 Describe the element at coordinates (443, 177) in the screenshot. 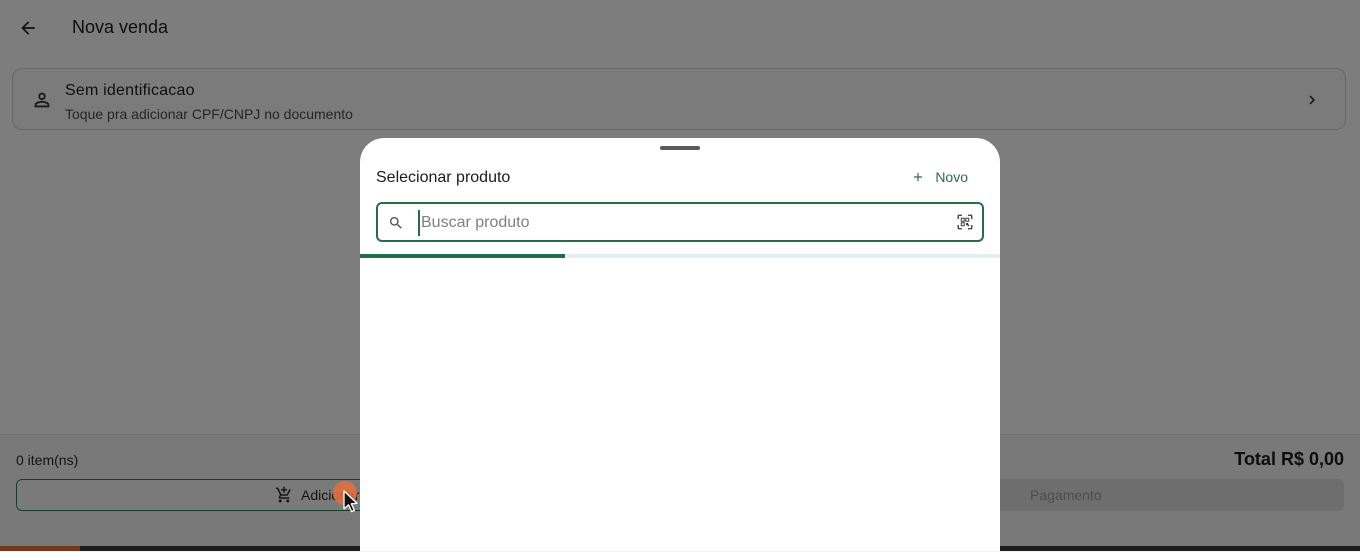

I see `sheet-title: Selecionar produto` at that location.